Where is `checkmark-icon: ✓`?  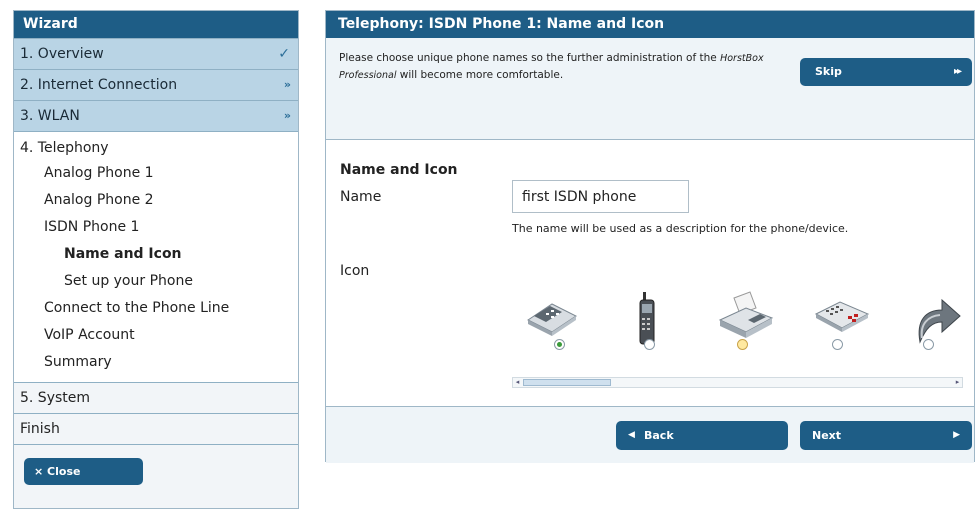 checkmark-icon: ✓ is located at coordinates (284, 54).